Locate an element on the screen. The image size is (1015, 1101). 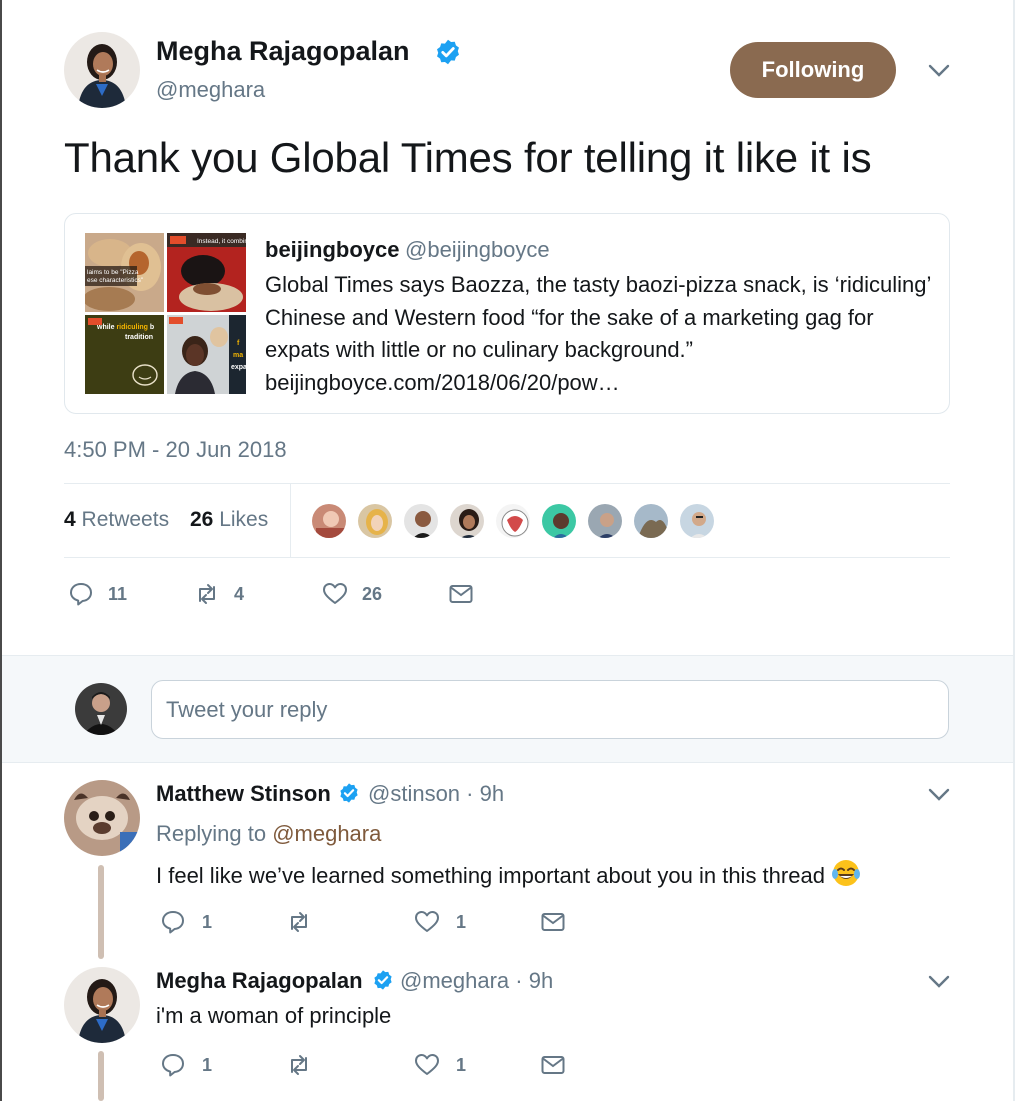
quote-image-1: laims to be "Pizza ese characteristics" is located at coordinates (124, 272).